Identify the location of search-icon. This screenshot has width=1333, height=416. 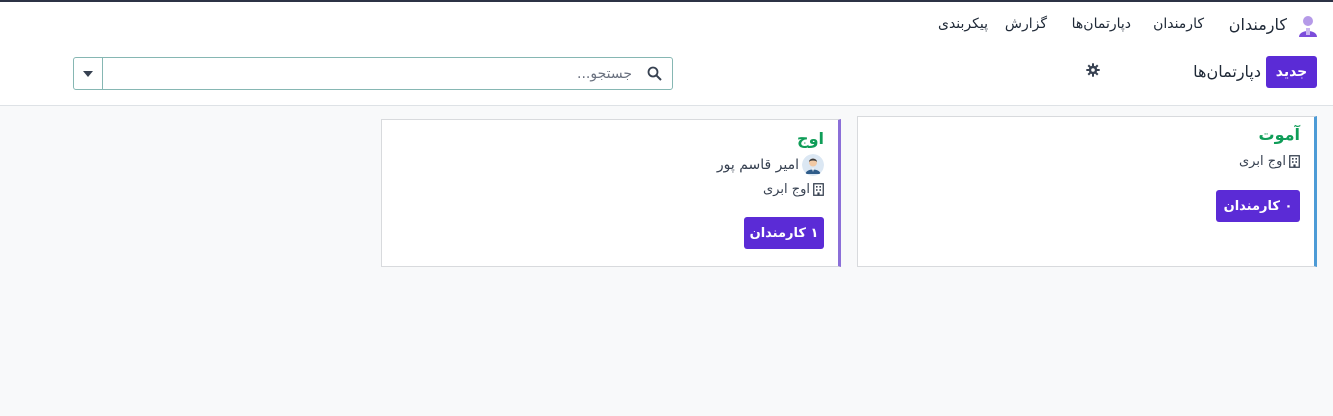
(654, 73).